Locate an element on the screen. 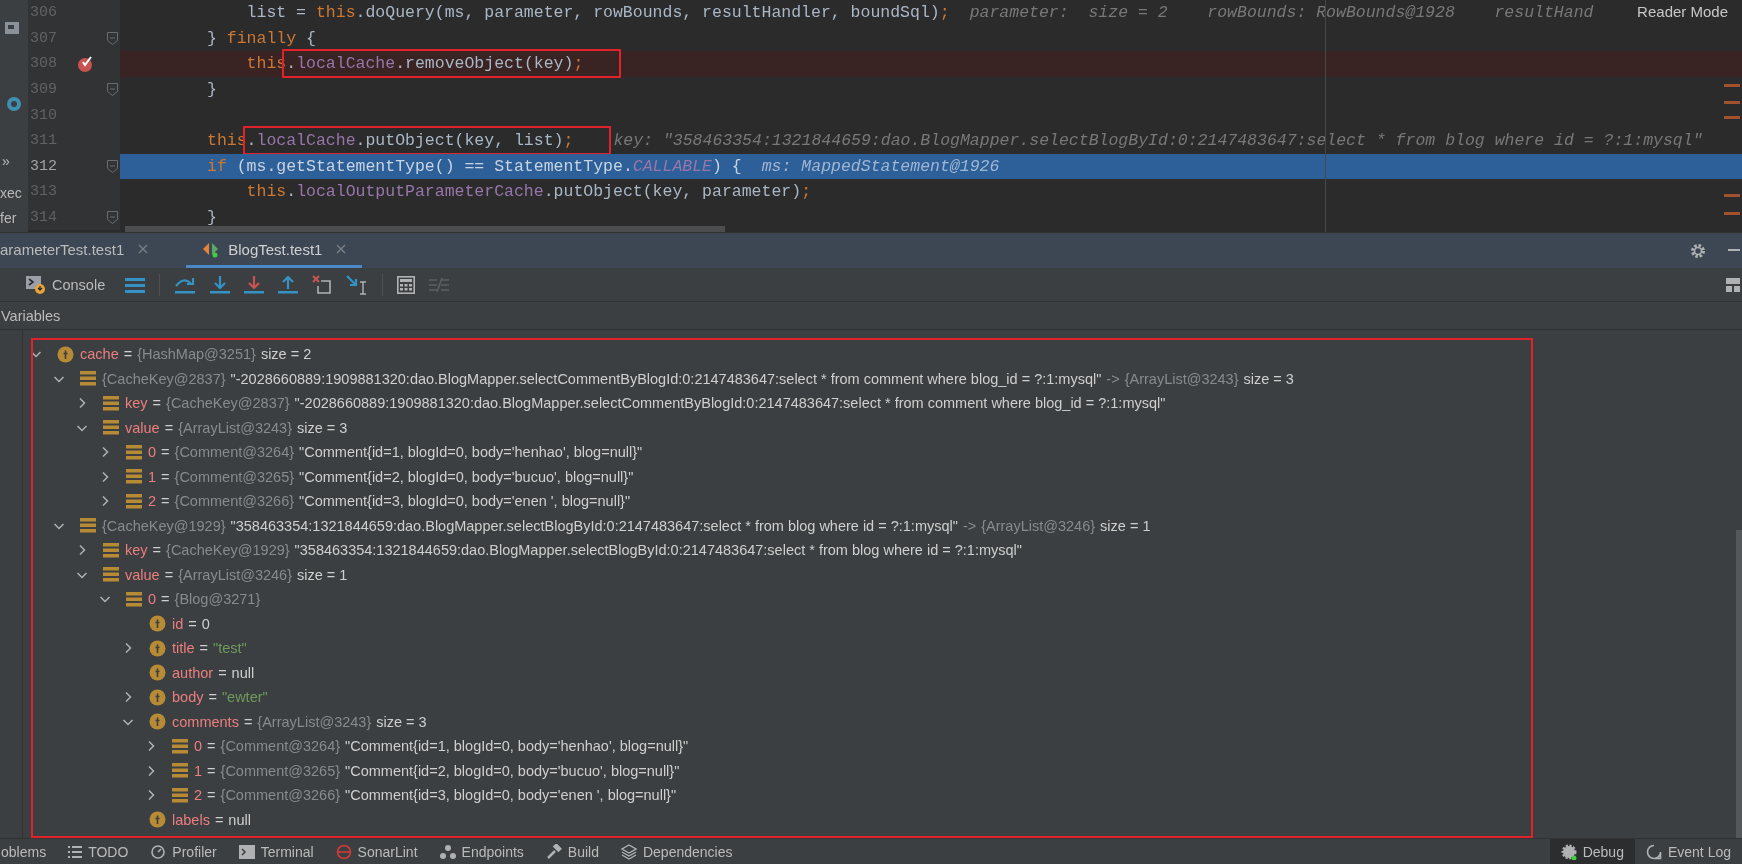  code-line: if (ms.getStatementType() == StatementType.CALLABLE) { is located at coordinates (474, 166).